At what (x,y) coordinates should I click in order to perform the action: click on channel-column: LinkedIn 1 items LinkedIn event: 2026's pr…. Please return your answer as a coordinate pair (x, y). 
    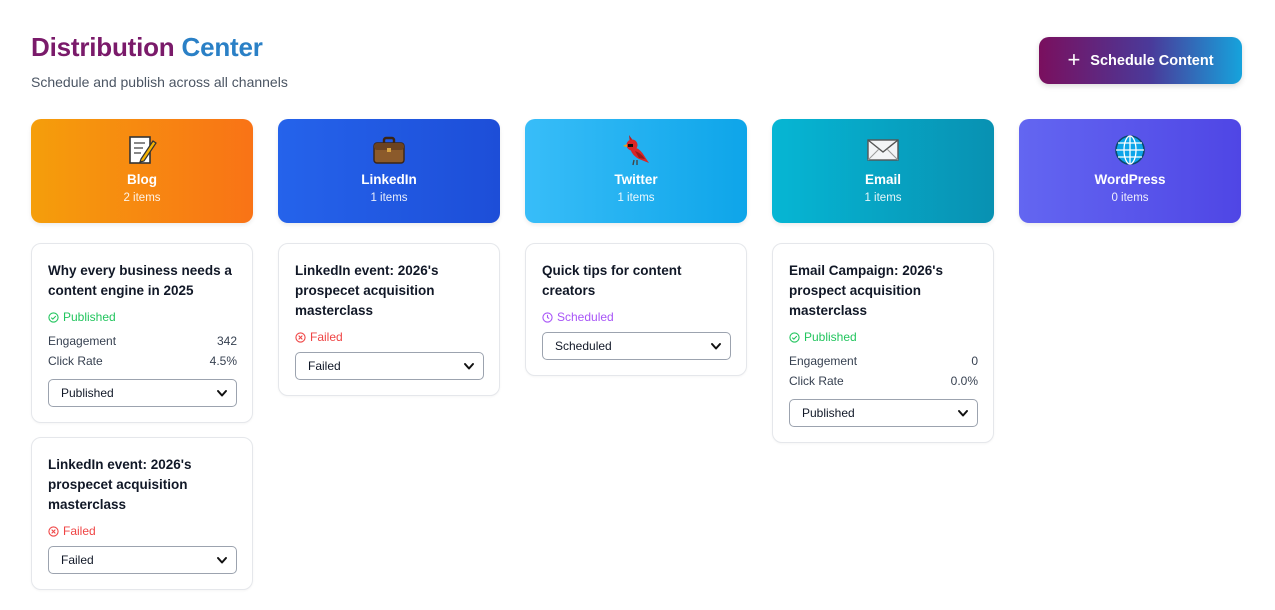
    Looking at the image, I should click on (389, 354).